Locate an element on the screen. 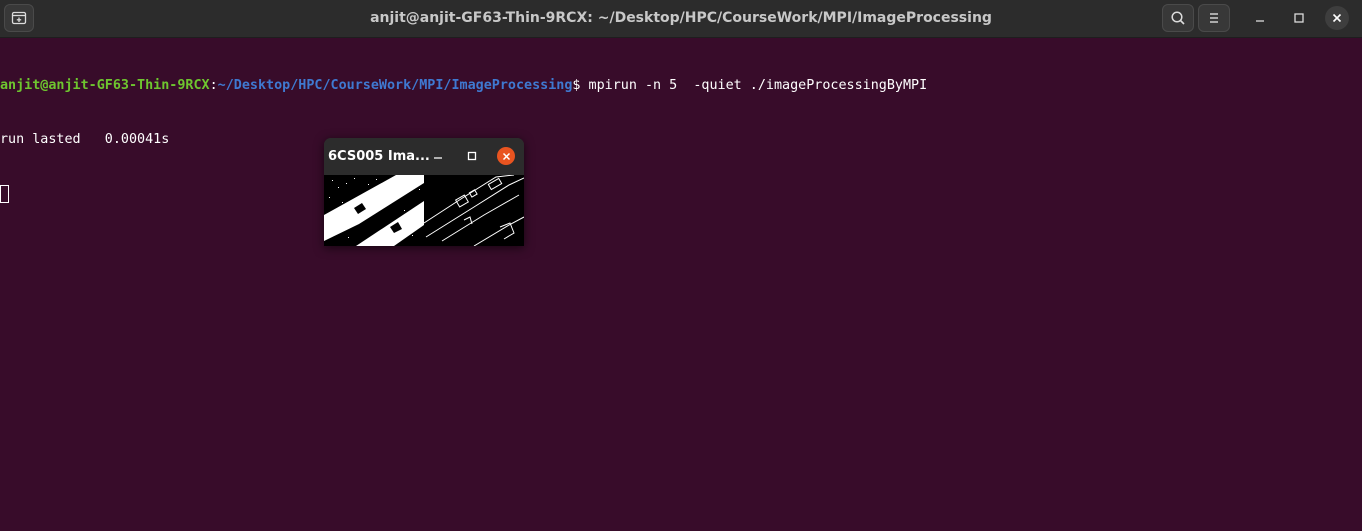 The image size is (1362, 531). maximize-button is located at coordinates (1299, 18).